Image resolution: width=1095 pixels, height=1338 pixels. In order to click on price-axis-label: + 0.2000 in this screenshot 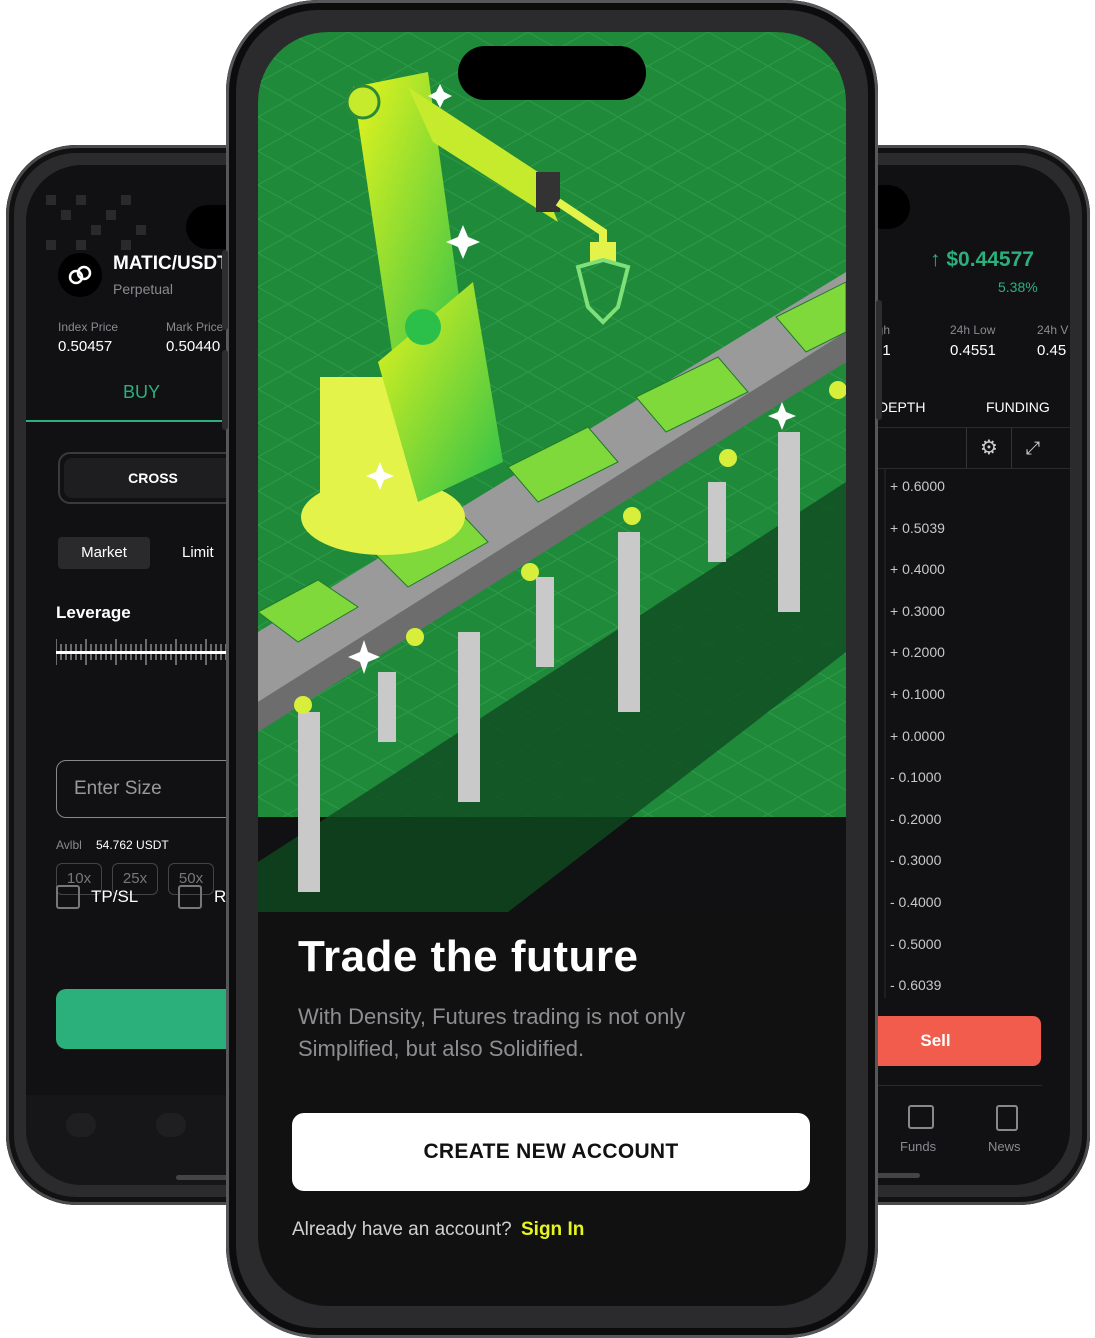, I will do `click(917, 652)`.